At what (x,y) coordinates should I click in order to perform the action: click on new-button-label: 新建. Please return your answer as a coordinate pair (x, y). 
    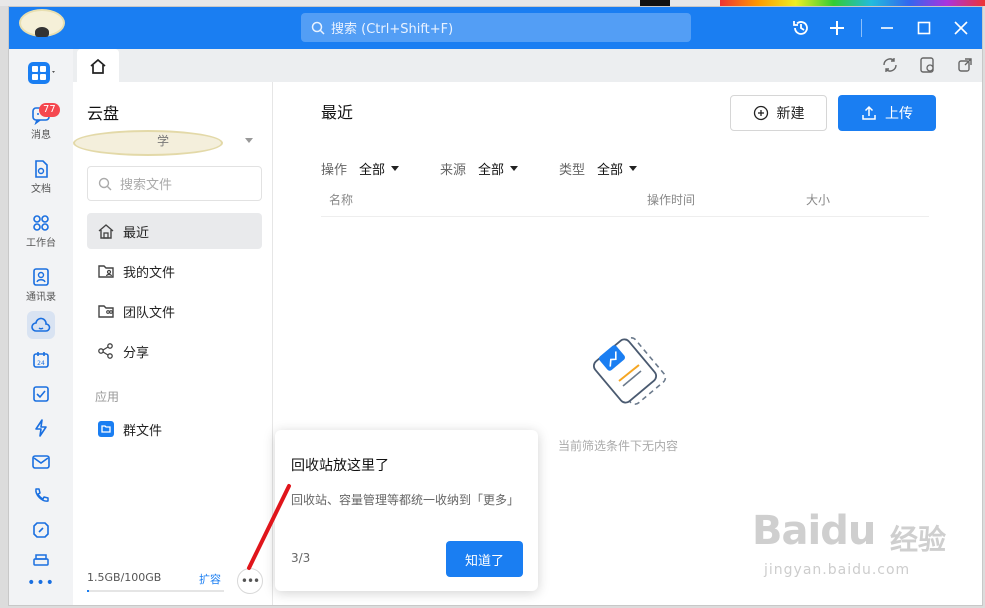
    Looking at the image, I should click on (790, 114).